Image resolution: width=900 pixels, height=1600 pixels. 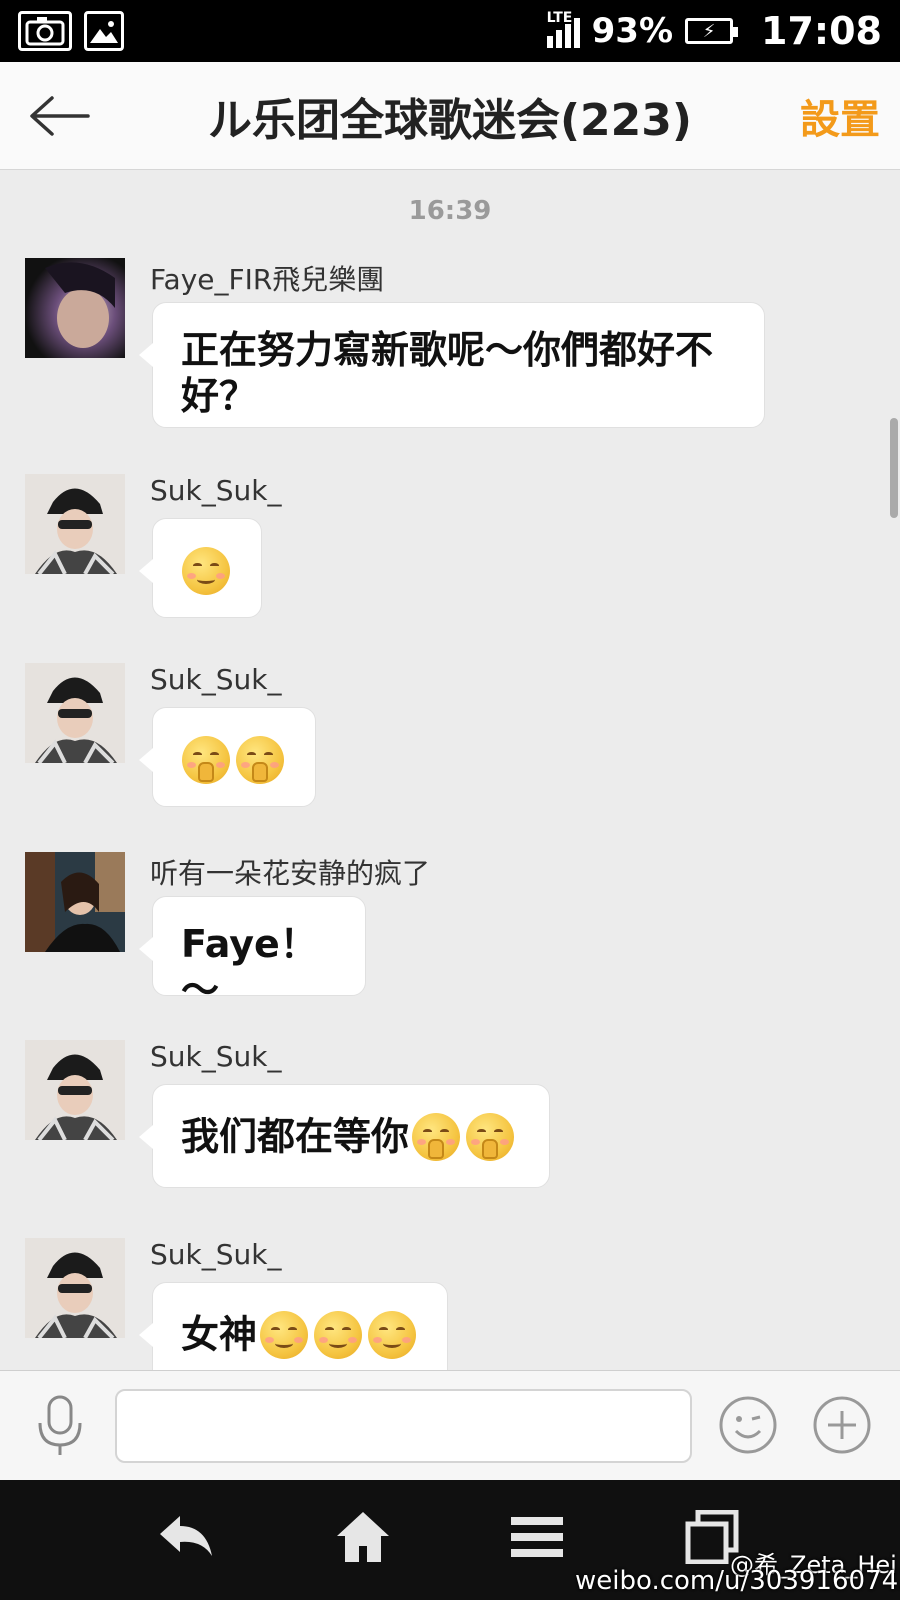 I want to click on emoji-button, so click(x=748, y=1425).